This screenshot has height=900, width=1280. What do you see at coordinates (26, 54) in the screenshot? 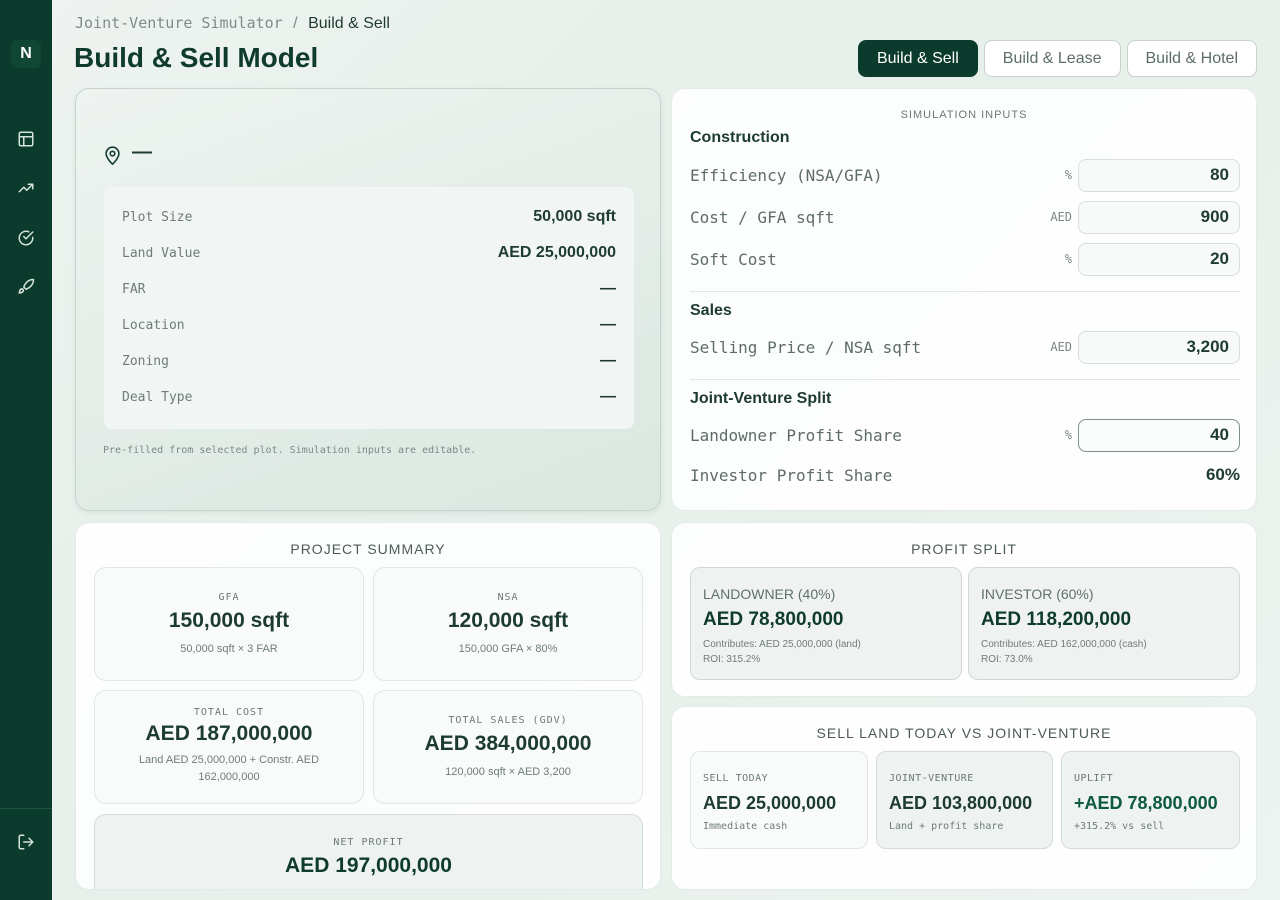
I see `app-logo: N` at bounding box center [26, 54].